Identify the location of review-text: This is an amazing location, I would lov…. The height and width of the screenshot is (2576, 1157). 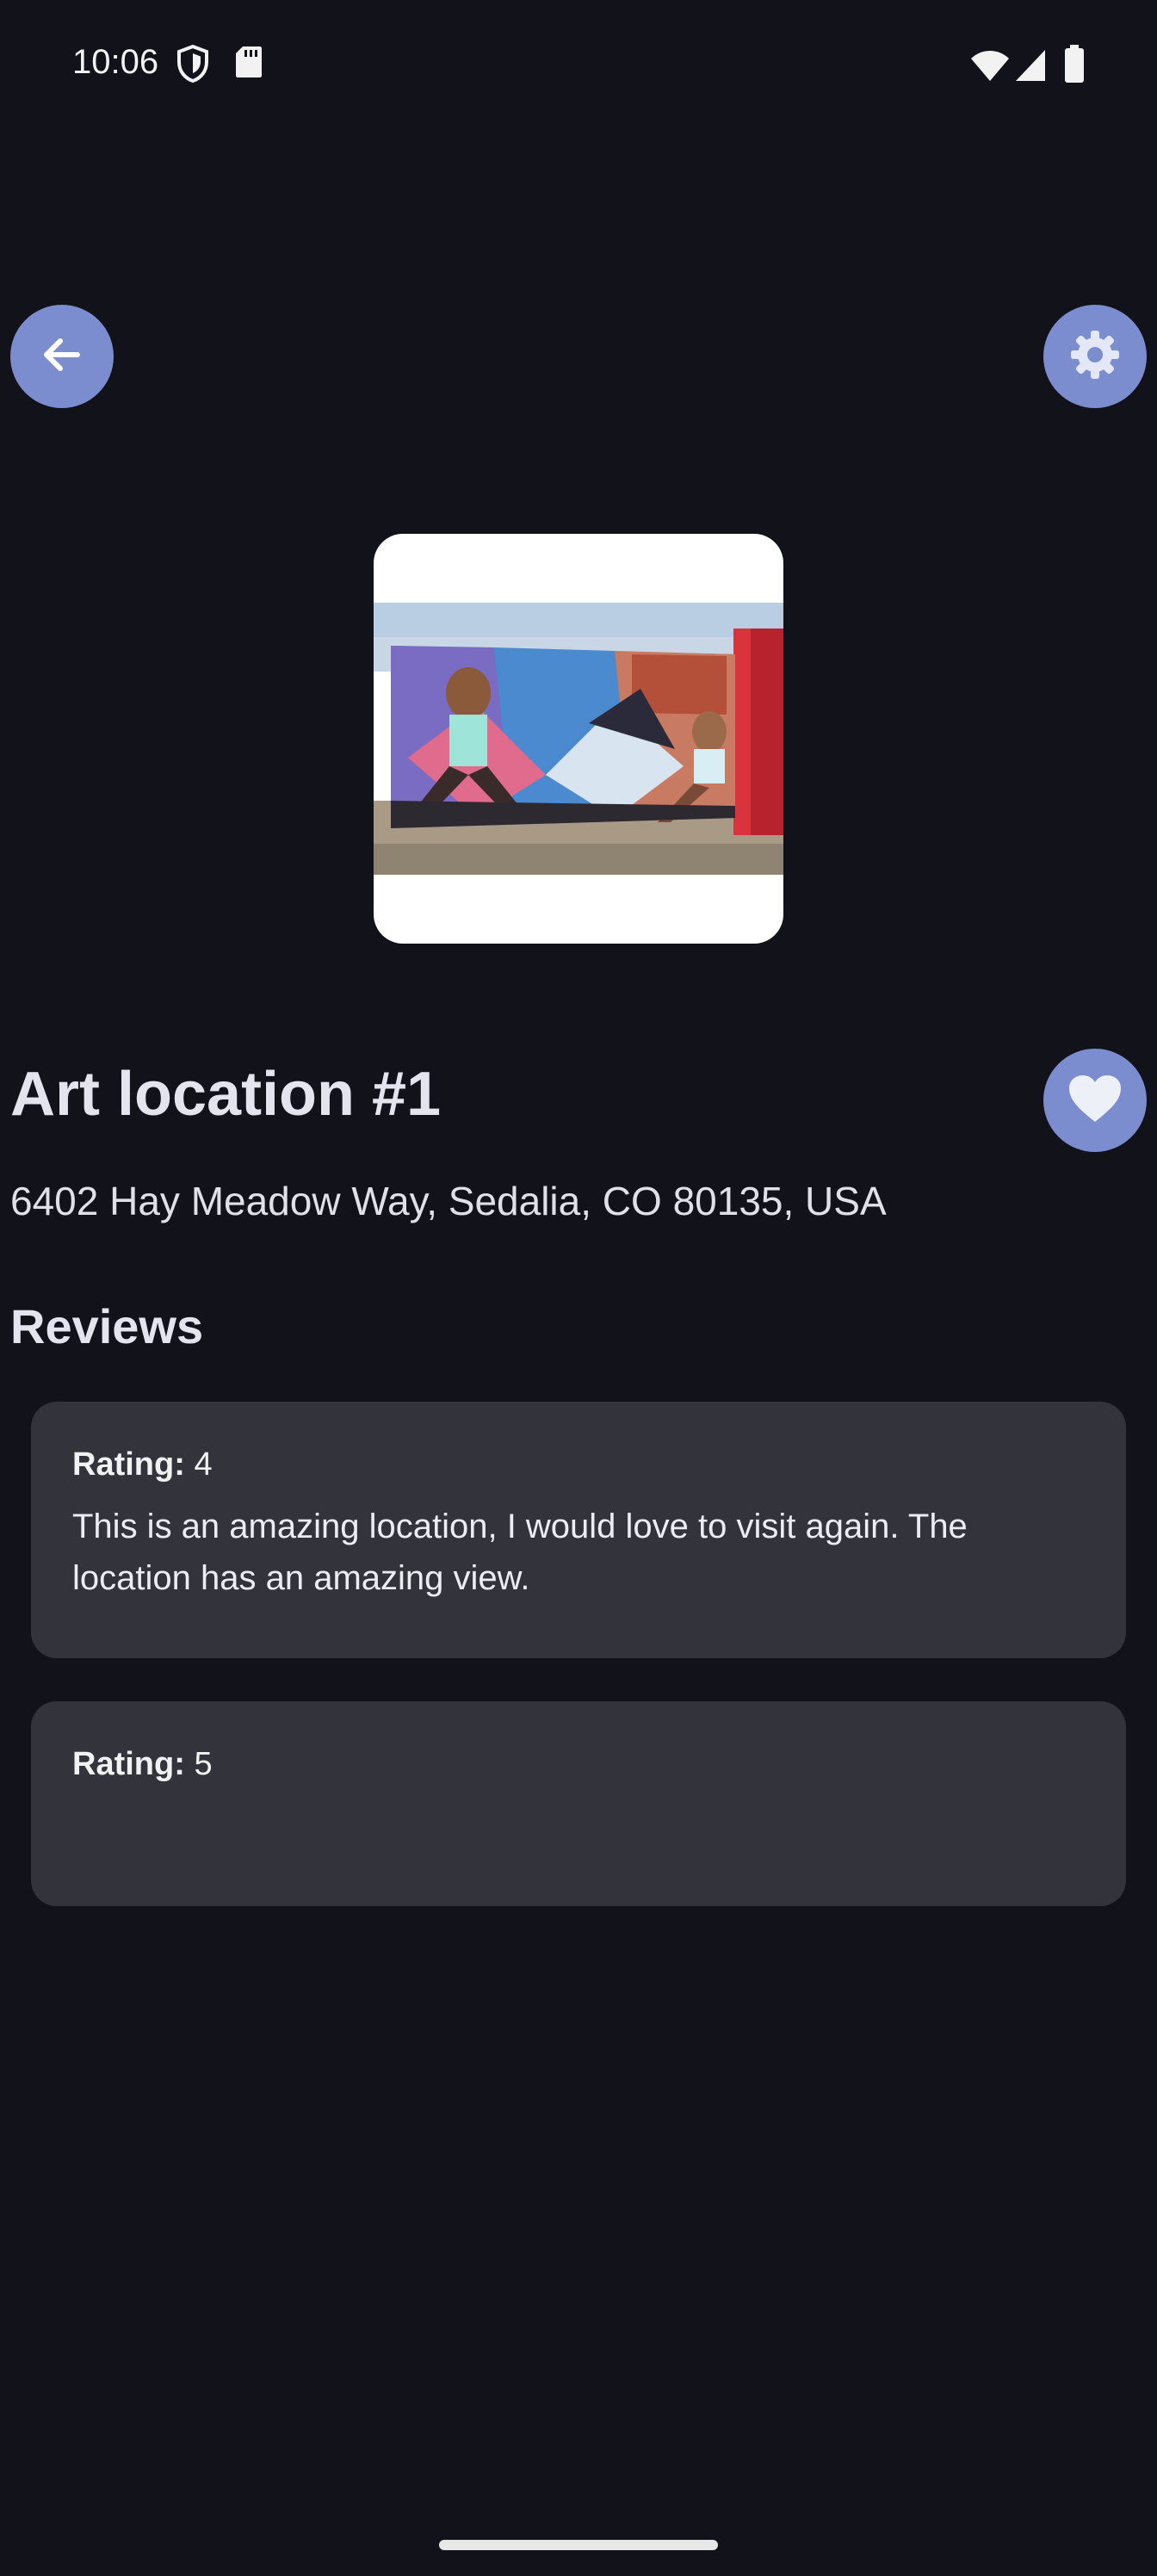
(520, 1552).